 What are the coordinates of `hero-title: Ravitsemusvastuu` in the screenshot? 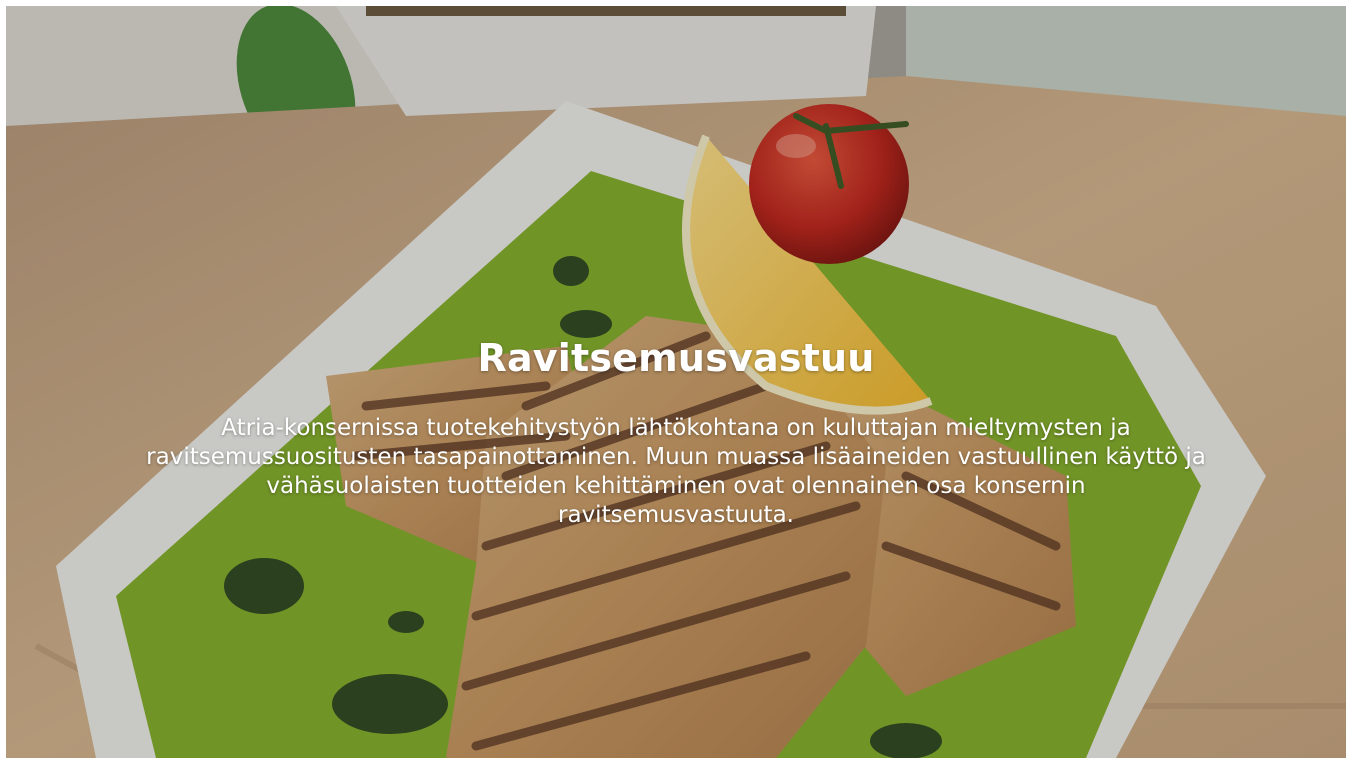 It's located at (676, 358).